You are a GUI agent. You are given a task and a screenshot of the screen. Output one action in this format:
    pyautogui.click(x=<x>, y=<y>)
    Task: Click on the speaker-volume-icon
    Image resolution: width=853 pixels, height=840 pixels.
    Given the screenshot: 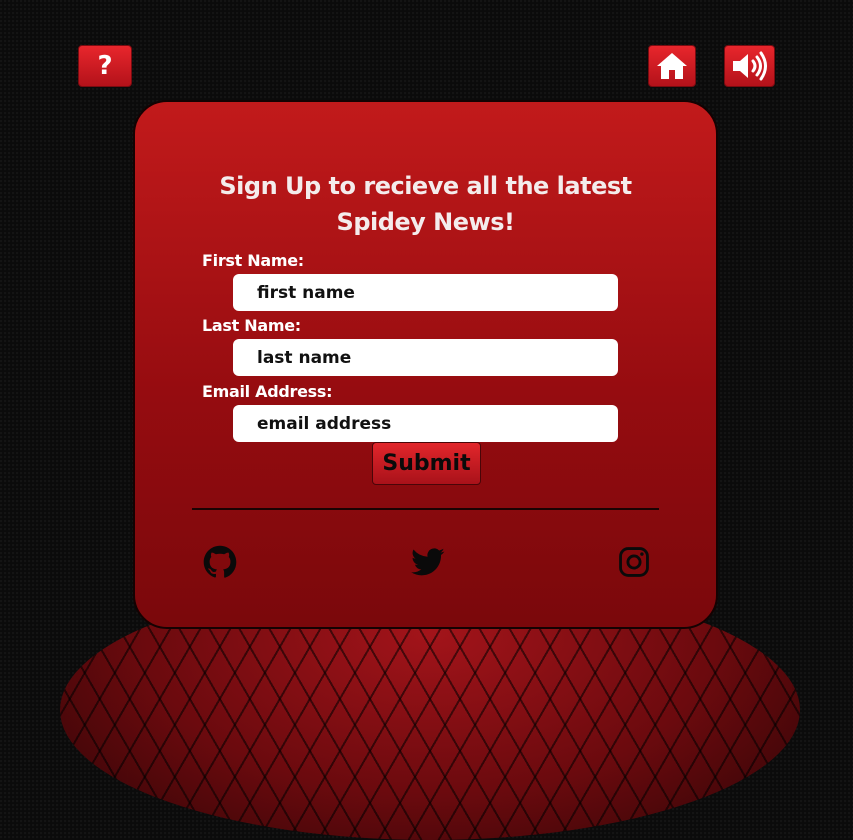 What is the action you would take?
    pyautogui.click(x=749, y=66)
    